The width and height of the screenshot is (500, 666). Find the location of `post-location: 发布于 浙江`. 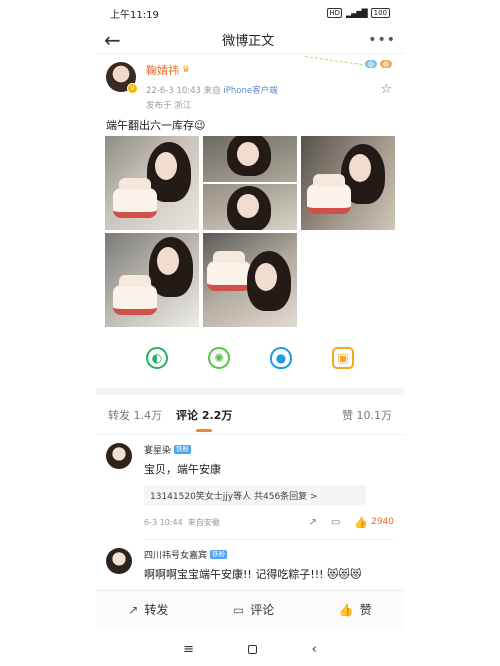

post-location: 发布于 浙江 is located at coordinates (169, 106).